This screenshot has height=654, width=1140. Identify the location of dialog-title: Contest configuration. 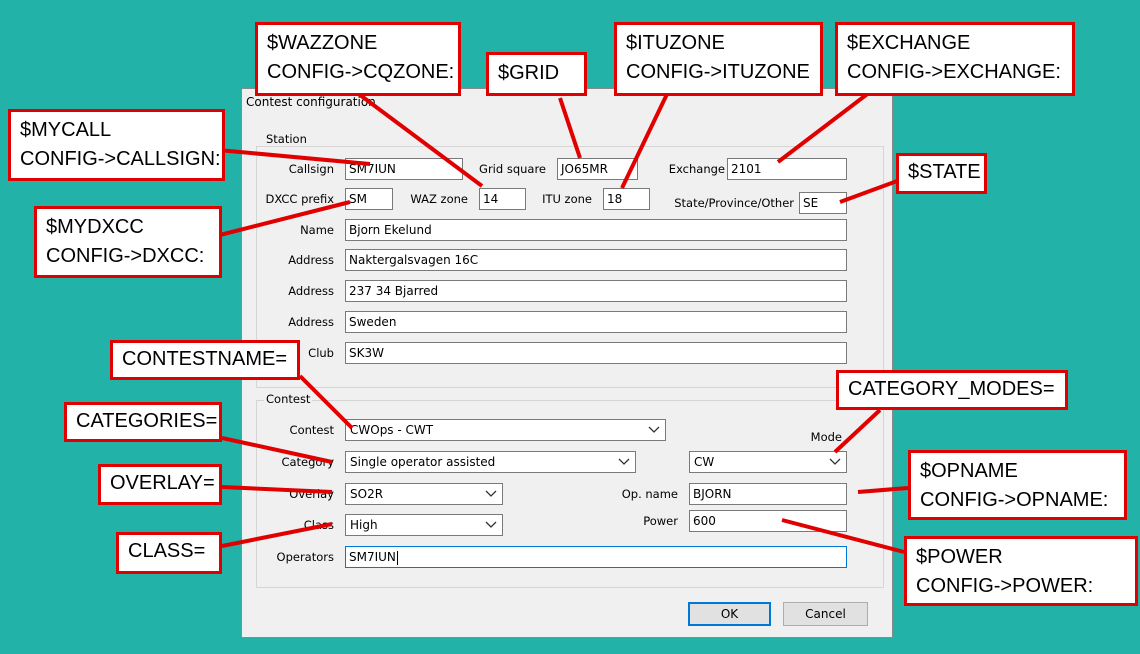
(311, 102).